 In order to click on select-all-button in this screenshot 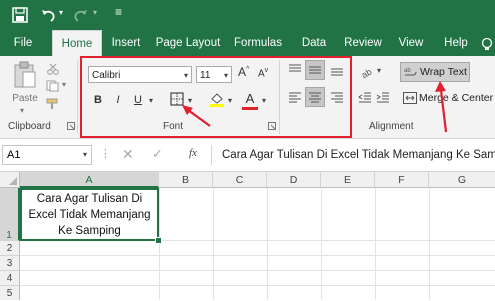, I will do `click(10, 180)`.